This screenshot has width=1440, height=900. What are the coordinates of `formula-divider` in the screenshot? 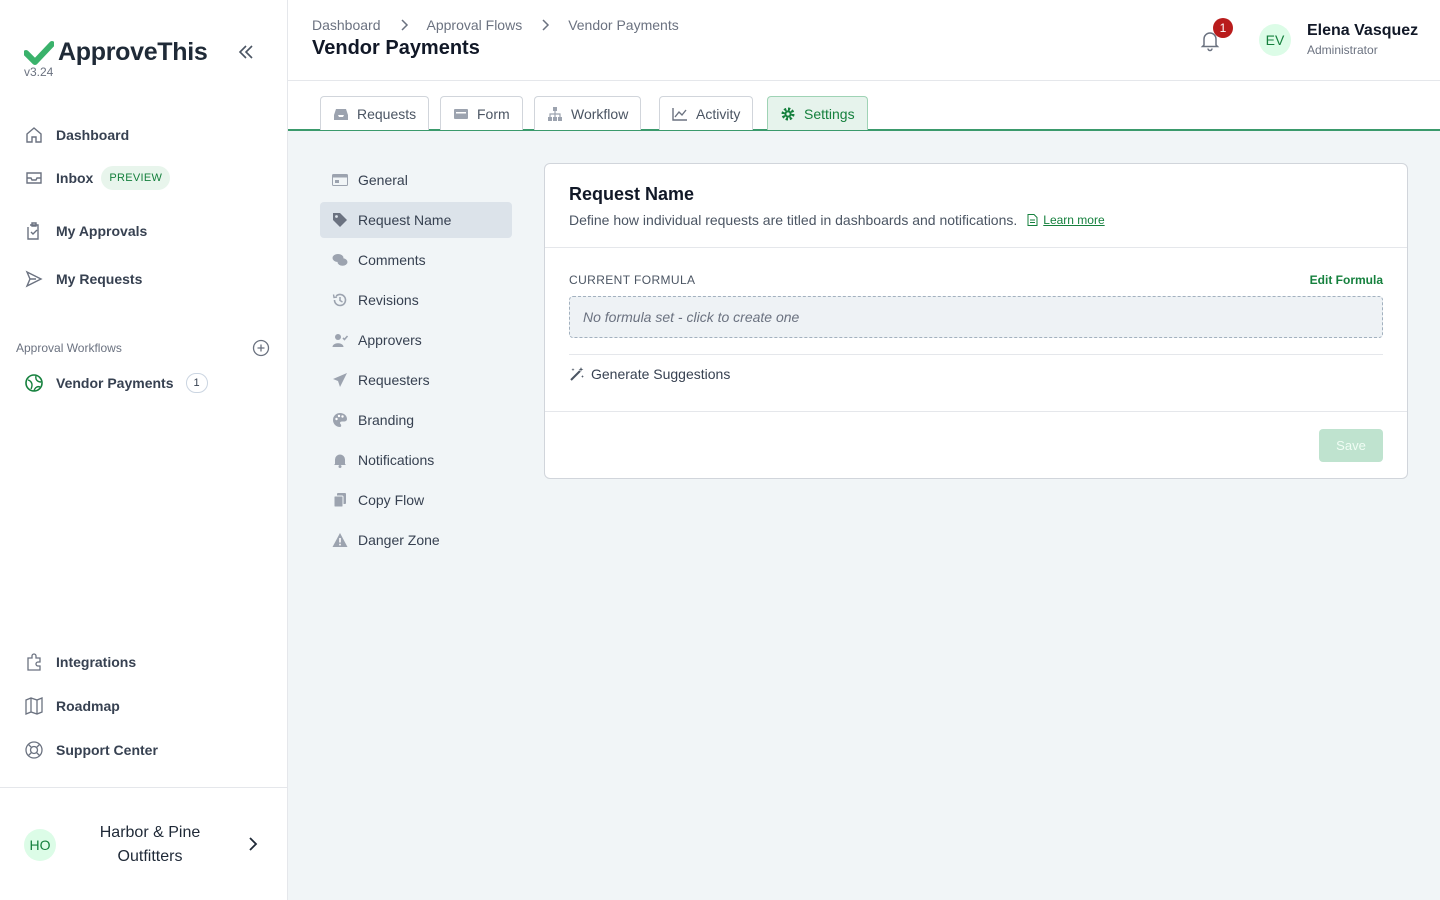 It's located at (976, 354).